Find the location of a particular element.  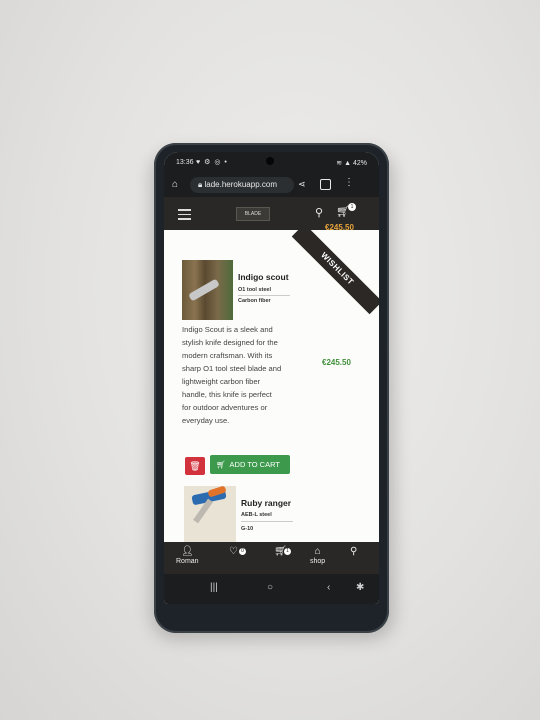

wishlist-count-badge: 0 is located at coordinates (242, 551).